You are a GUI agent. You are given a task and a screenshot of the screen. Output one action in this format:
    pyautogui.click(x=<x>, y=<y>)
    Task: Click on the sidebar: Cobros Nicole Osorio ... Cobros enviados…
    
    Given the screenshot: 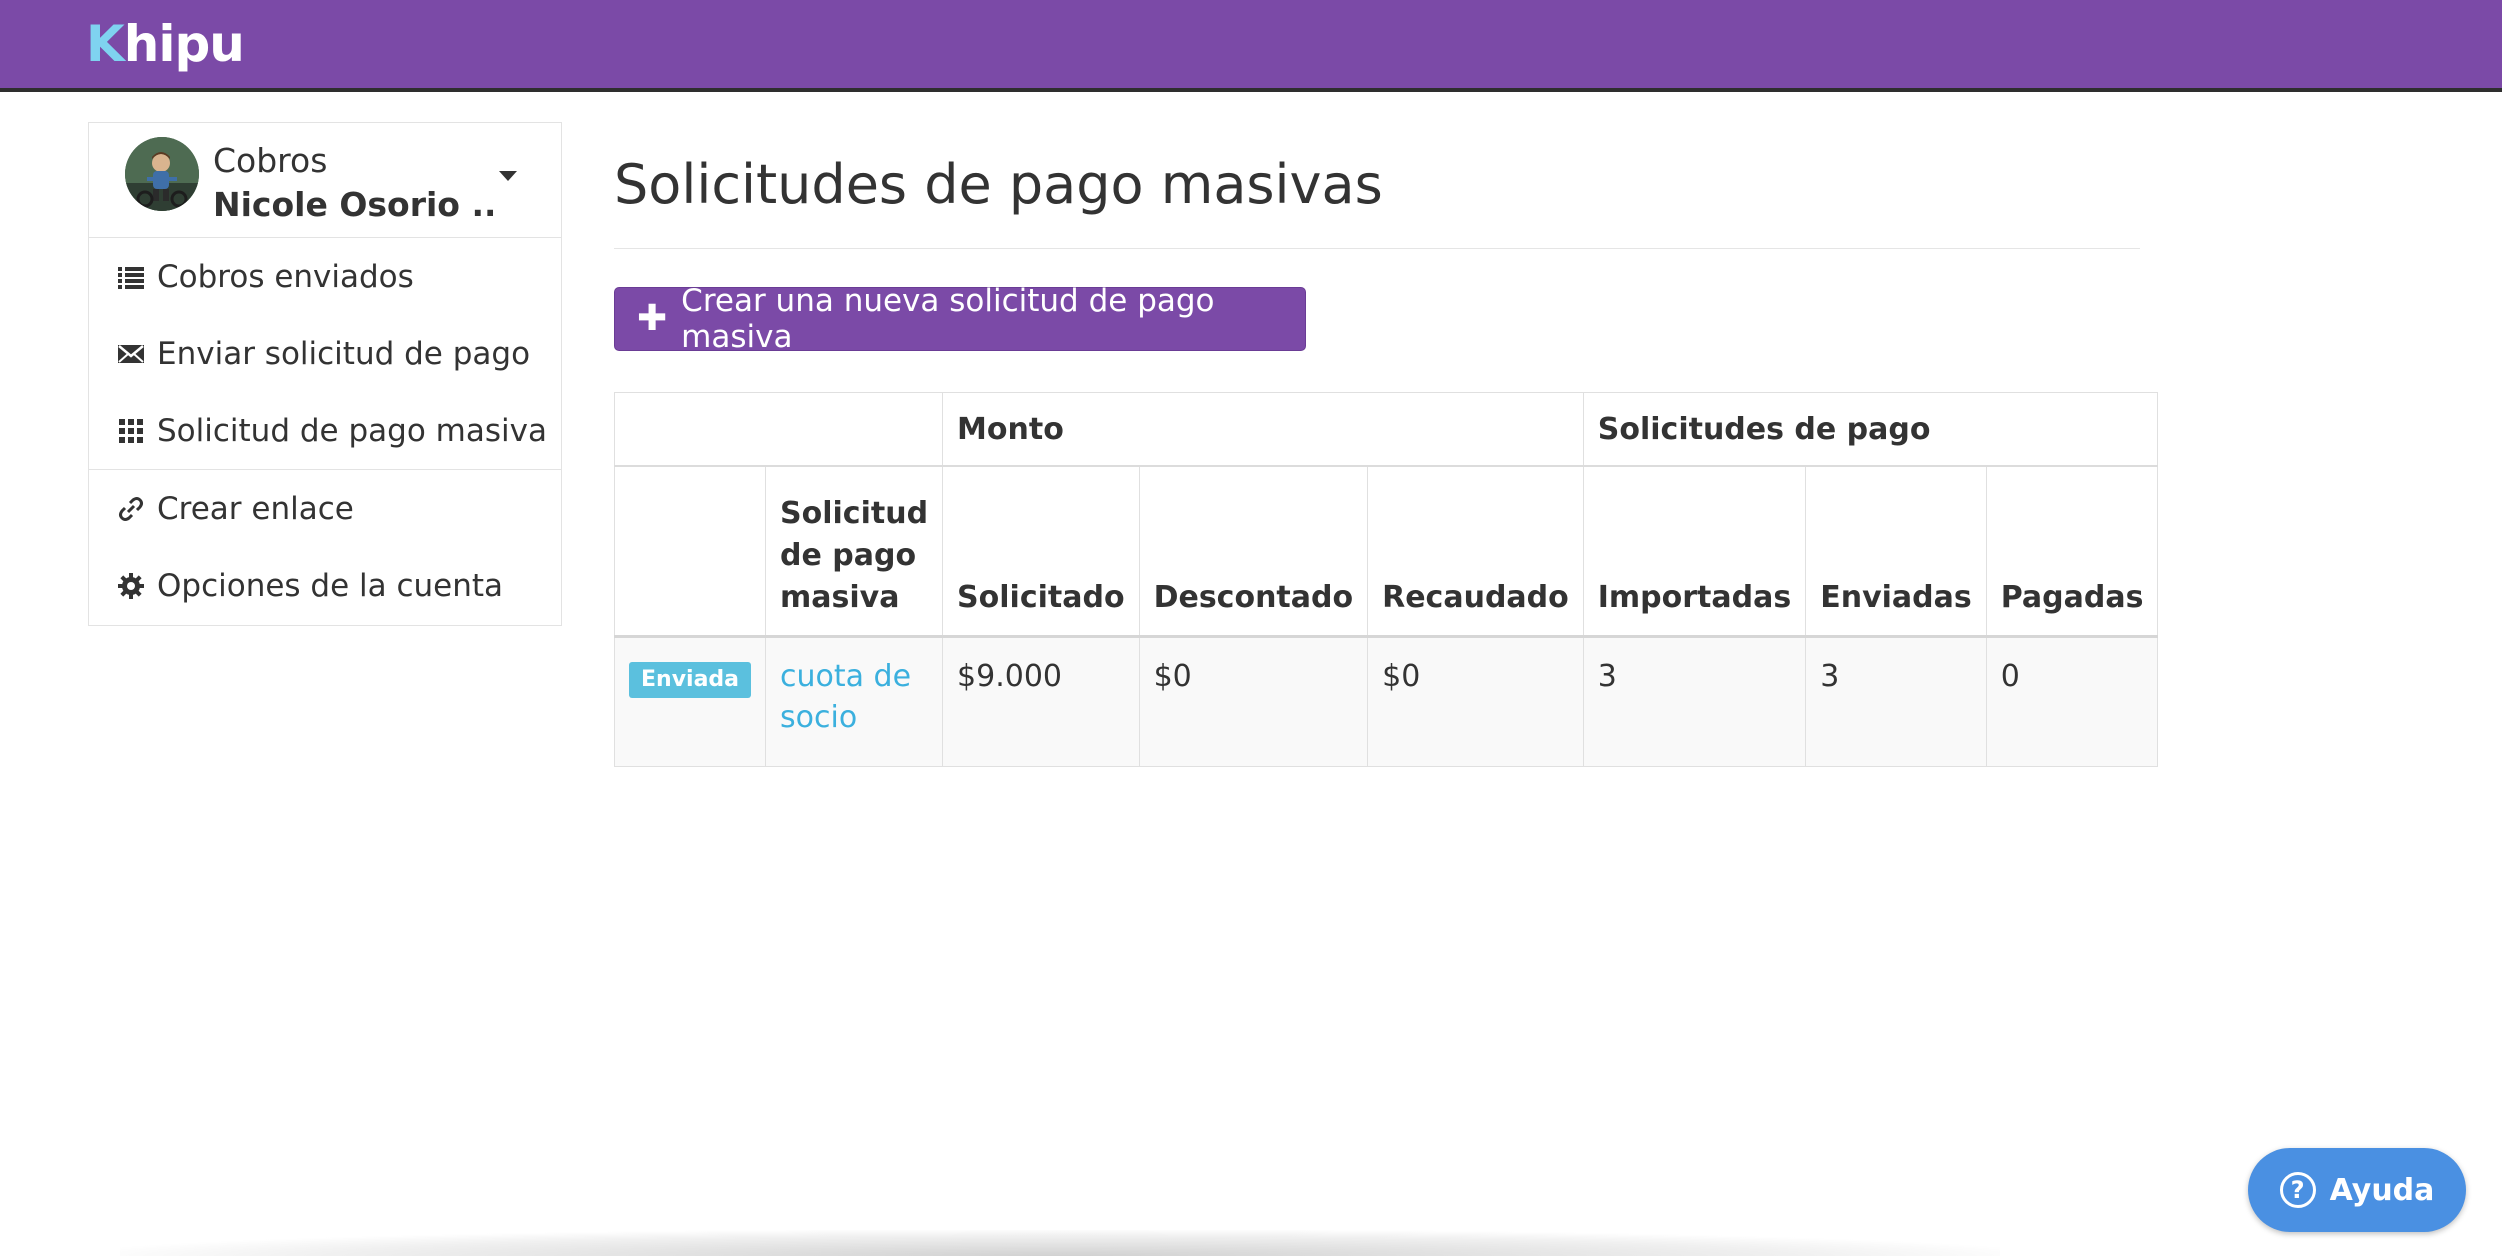 What is the action you would take?
    pyautogui.click(x=325, y=374)
    